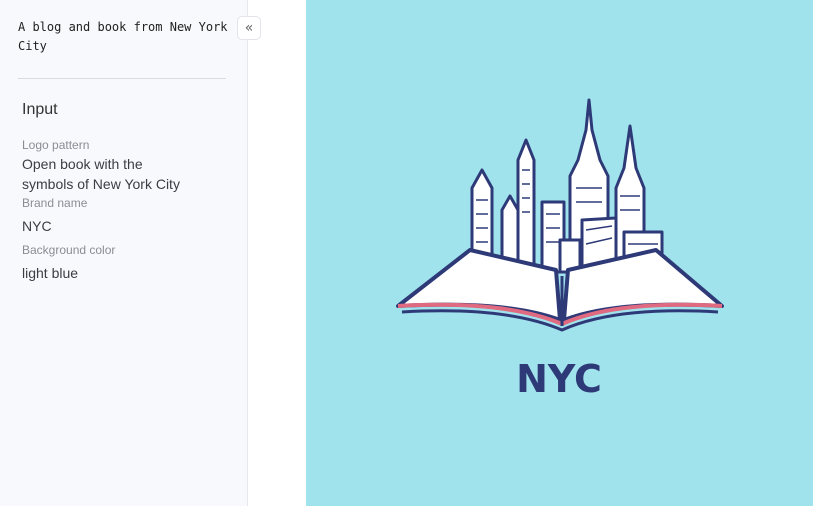 This screenshot has width=813, height=506. I want to click on sidebar-divider, so click(122, 78).